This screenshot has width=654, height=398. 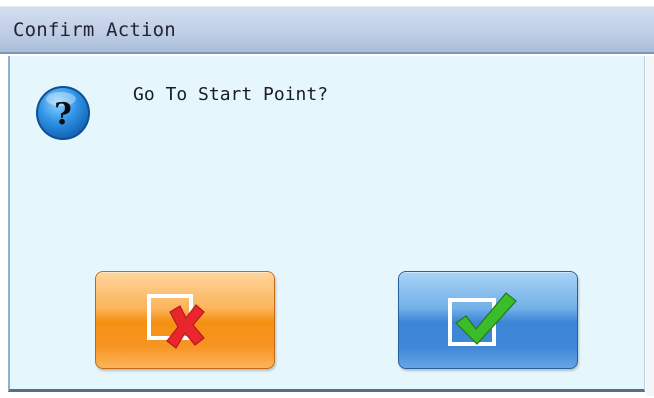 What do you see at coordinates (231, 94) in the screenshot?
I see `dialog-message: Go To Start Point?` at bounding box center [231, 94].